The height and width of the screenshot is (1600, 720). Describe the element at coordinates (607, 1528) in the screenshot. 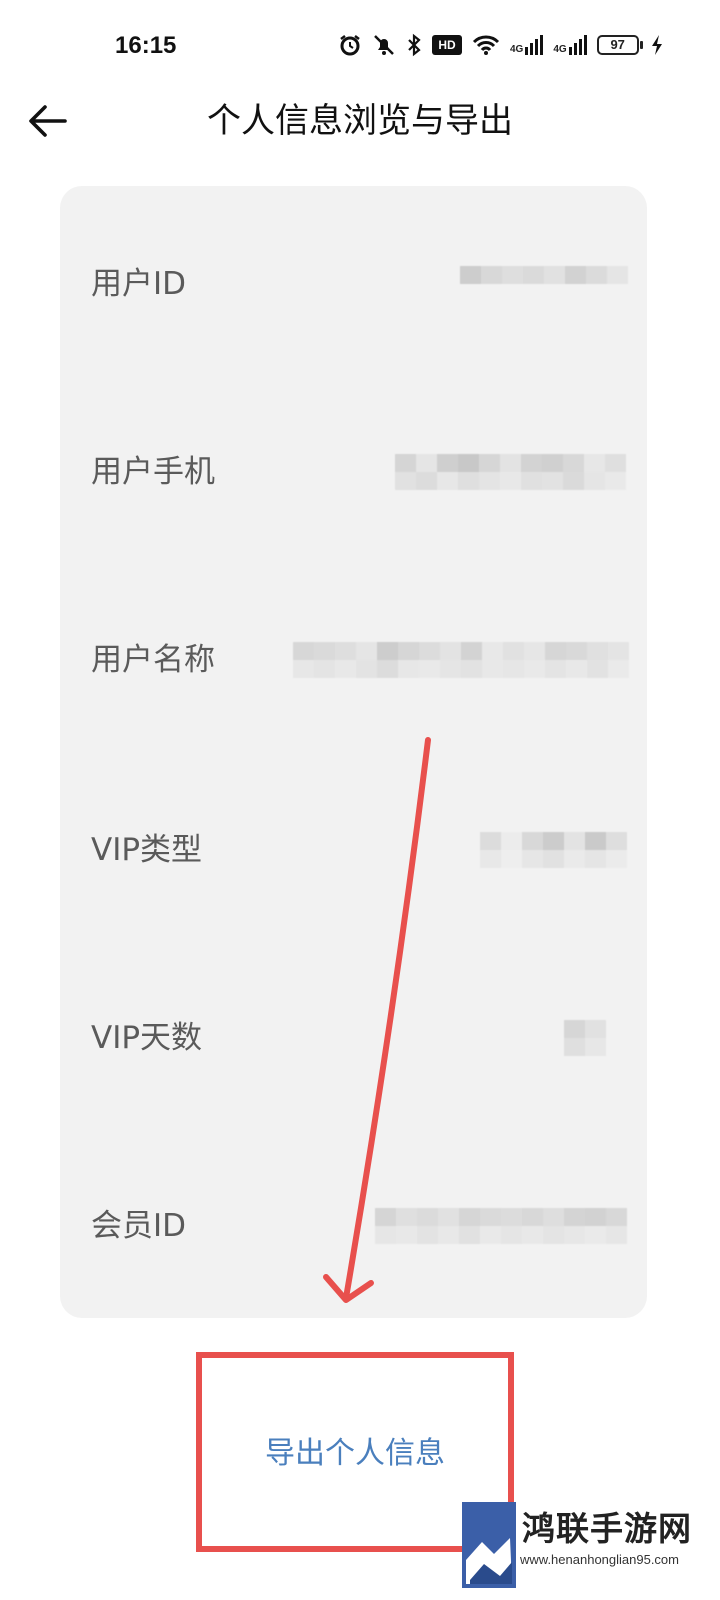

I see `watermark-text: 鸿联手游网` at that location.